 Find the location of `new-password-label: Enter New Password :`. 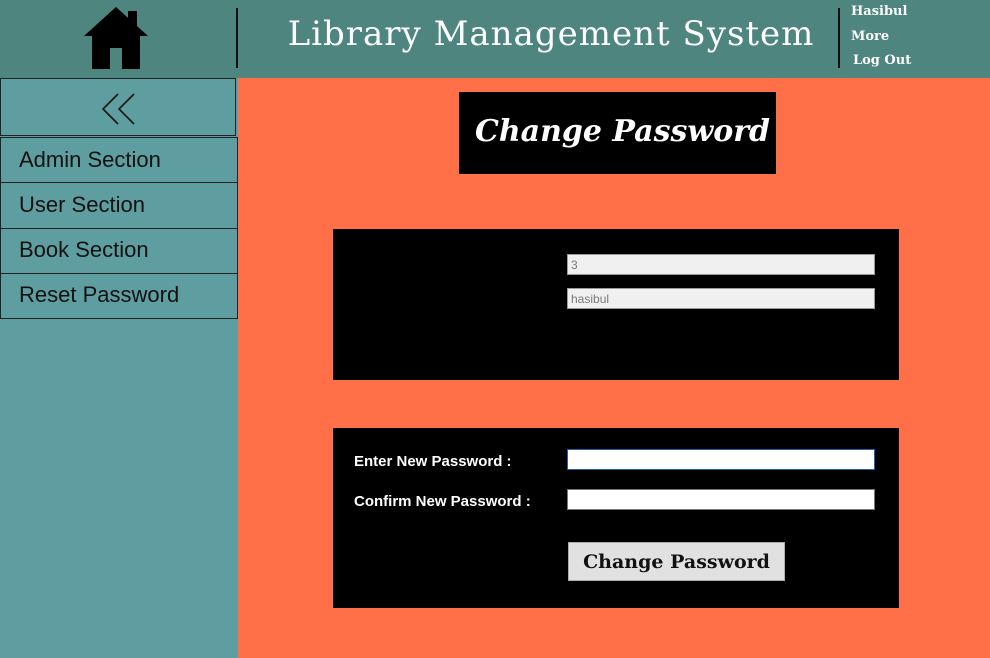

new-password-label: Enter New Password : is located at coordinates (433, 461).